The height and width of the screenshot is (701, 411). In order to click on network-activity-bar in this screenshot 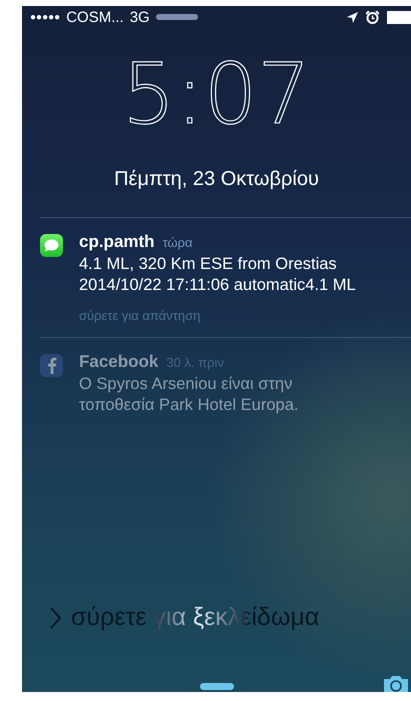, I will do `click(177, 17)`.